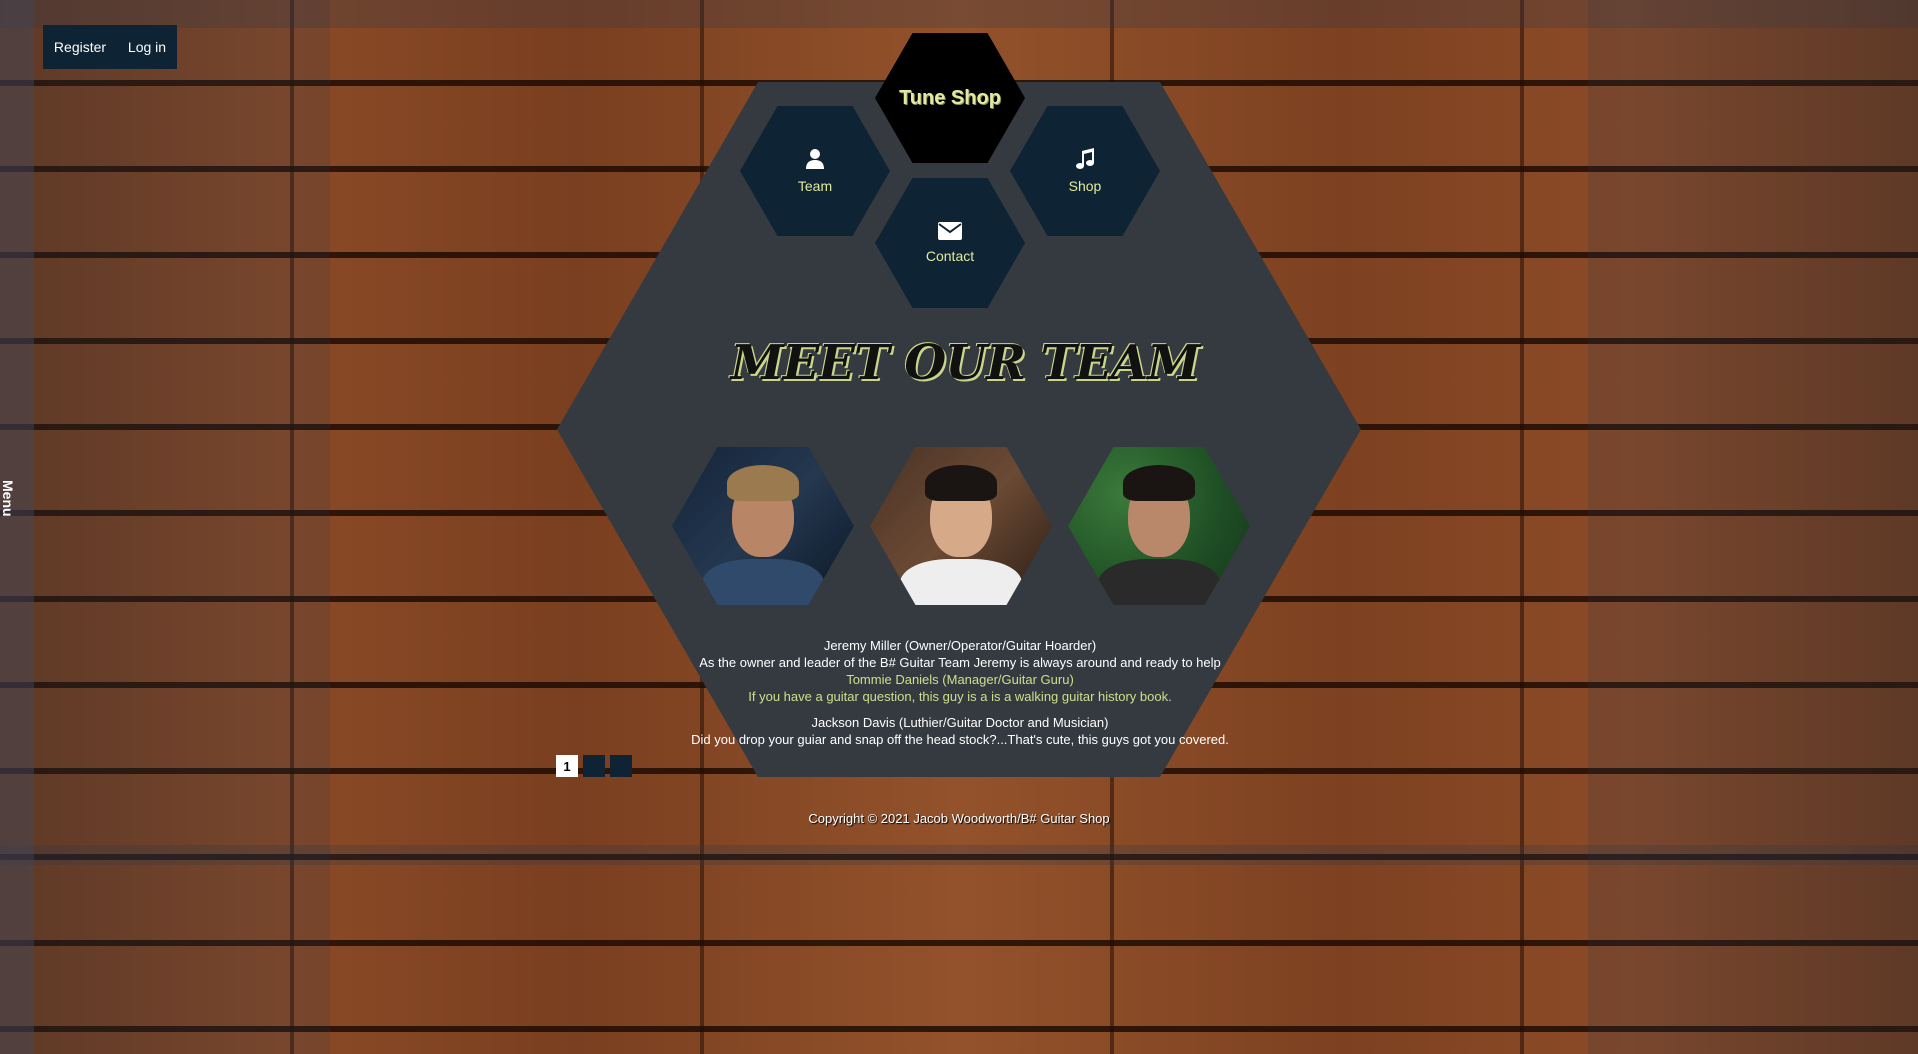  I want to click on page-button-1: 1, so click(567, 766).